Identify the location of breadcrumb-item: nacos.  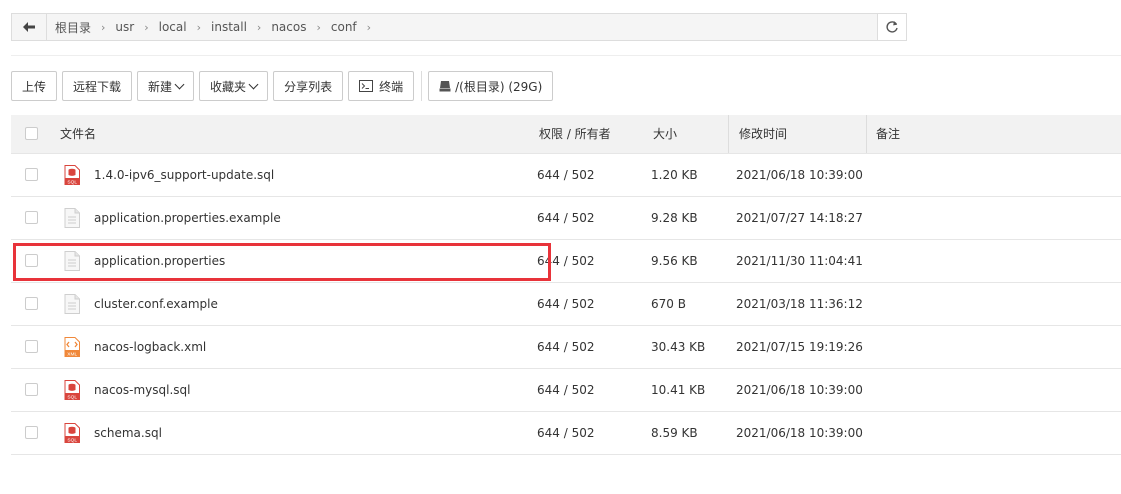
(288, 27).